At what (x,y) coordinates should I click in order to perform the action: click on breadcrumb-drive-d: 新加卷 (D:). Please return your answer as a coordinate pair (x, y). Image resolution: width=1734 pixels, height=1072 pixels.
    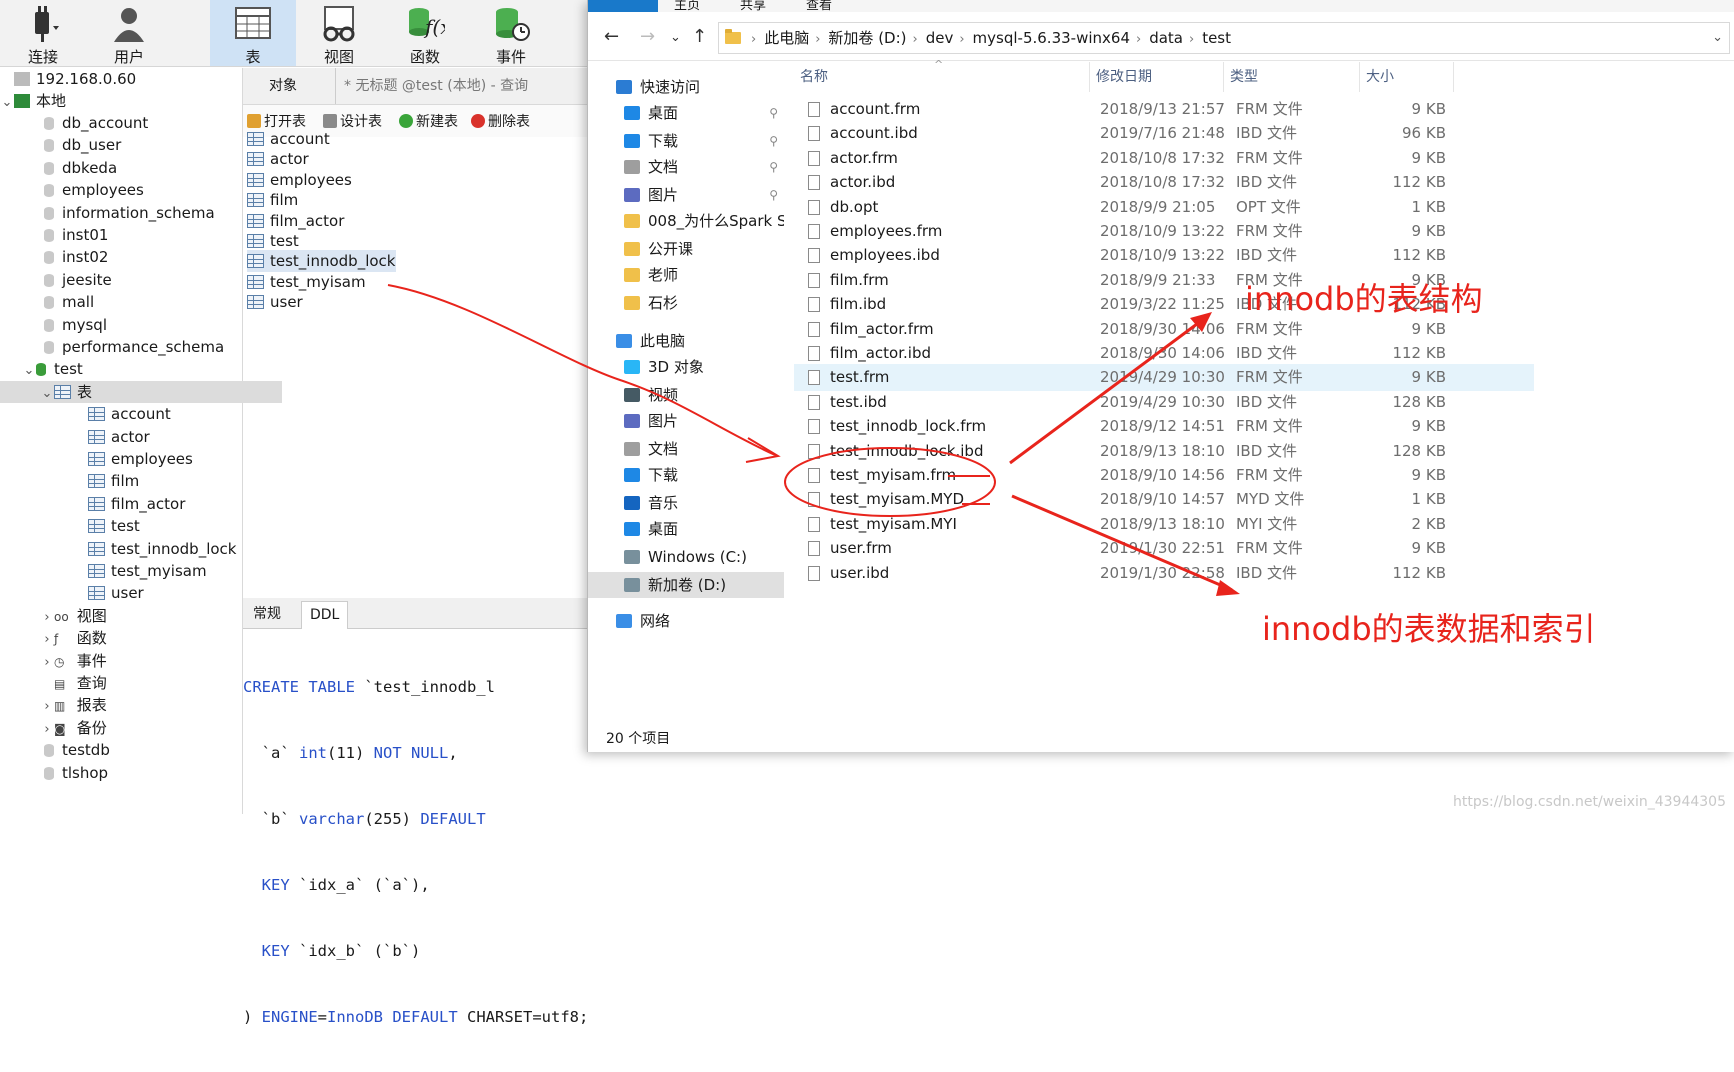
    Looking at the image, I should click on (867, 38).